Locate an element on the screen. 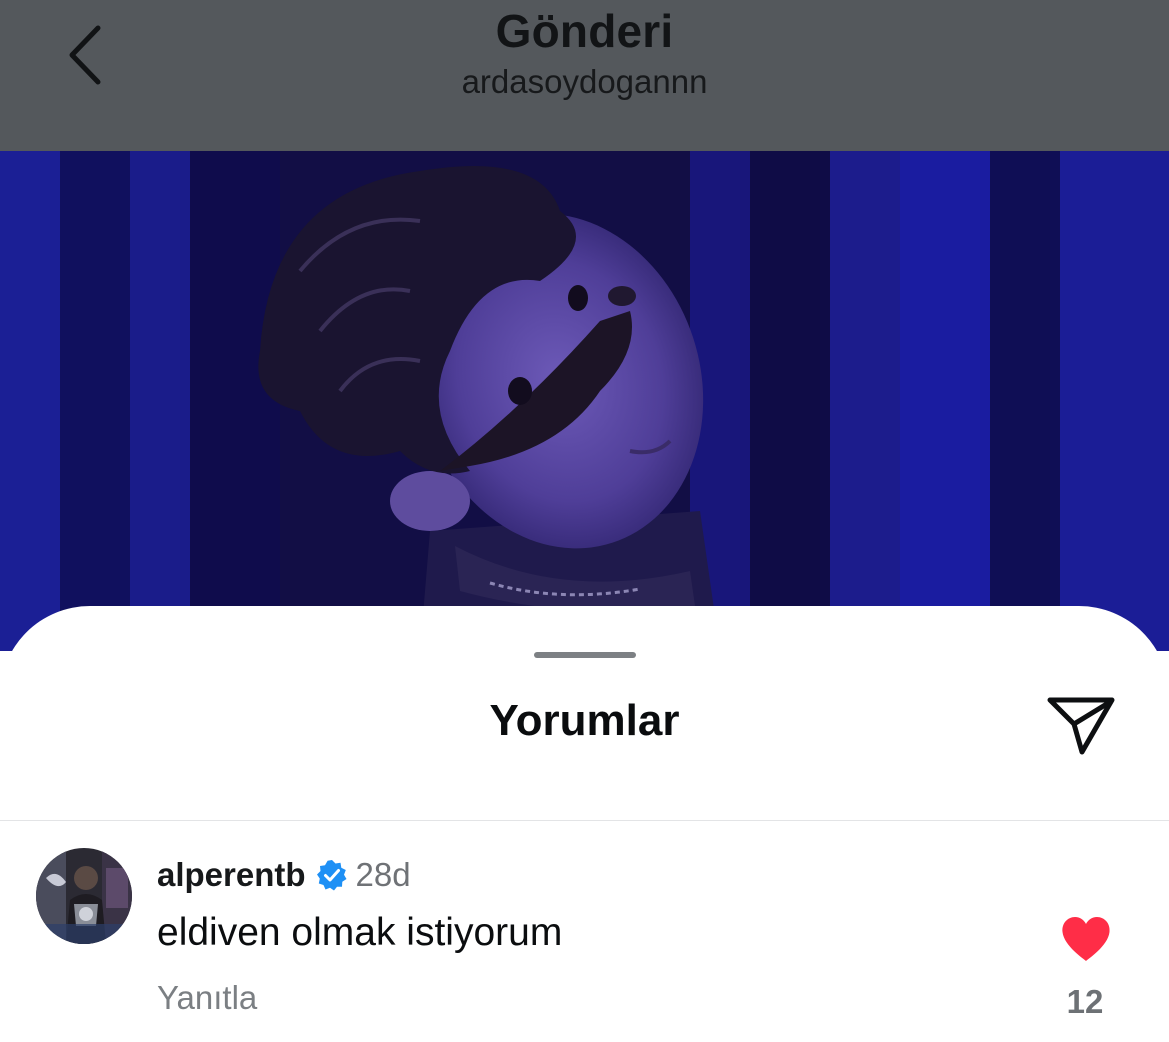 The image size is (1169, 1042). share-button is located at coordinates (1081, 725).